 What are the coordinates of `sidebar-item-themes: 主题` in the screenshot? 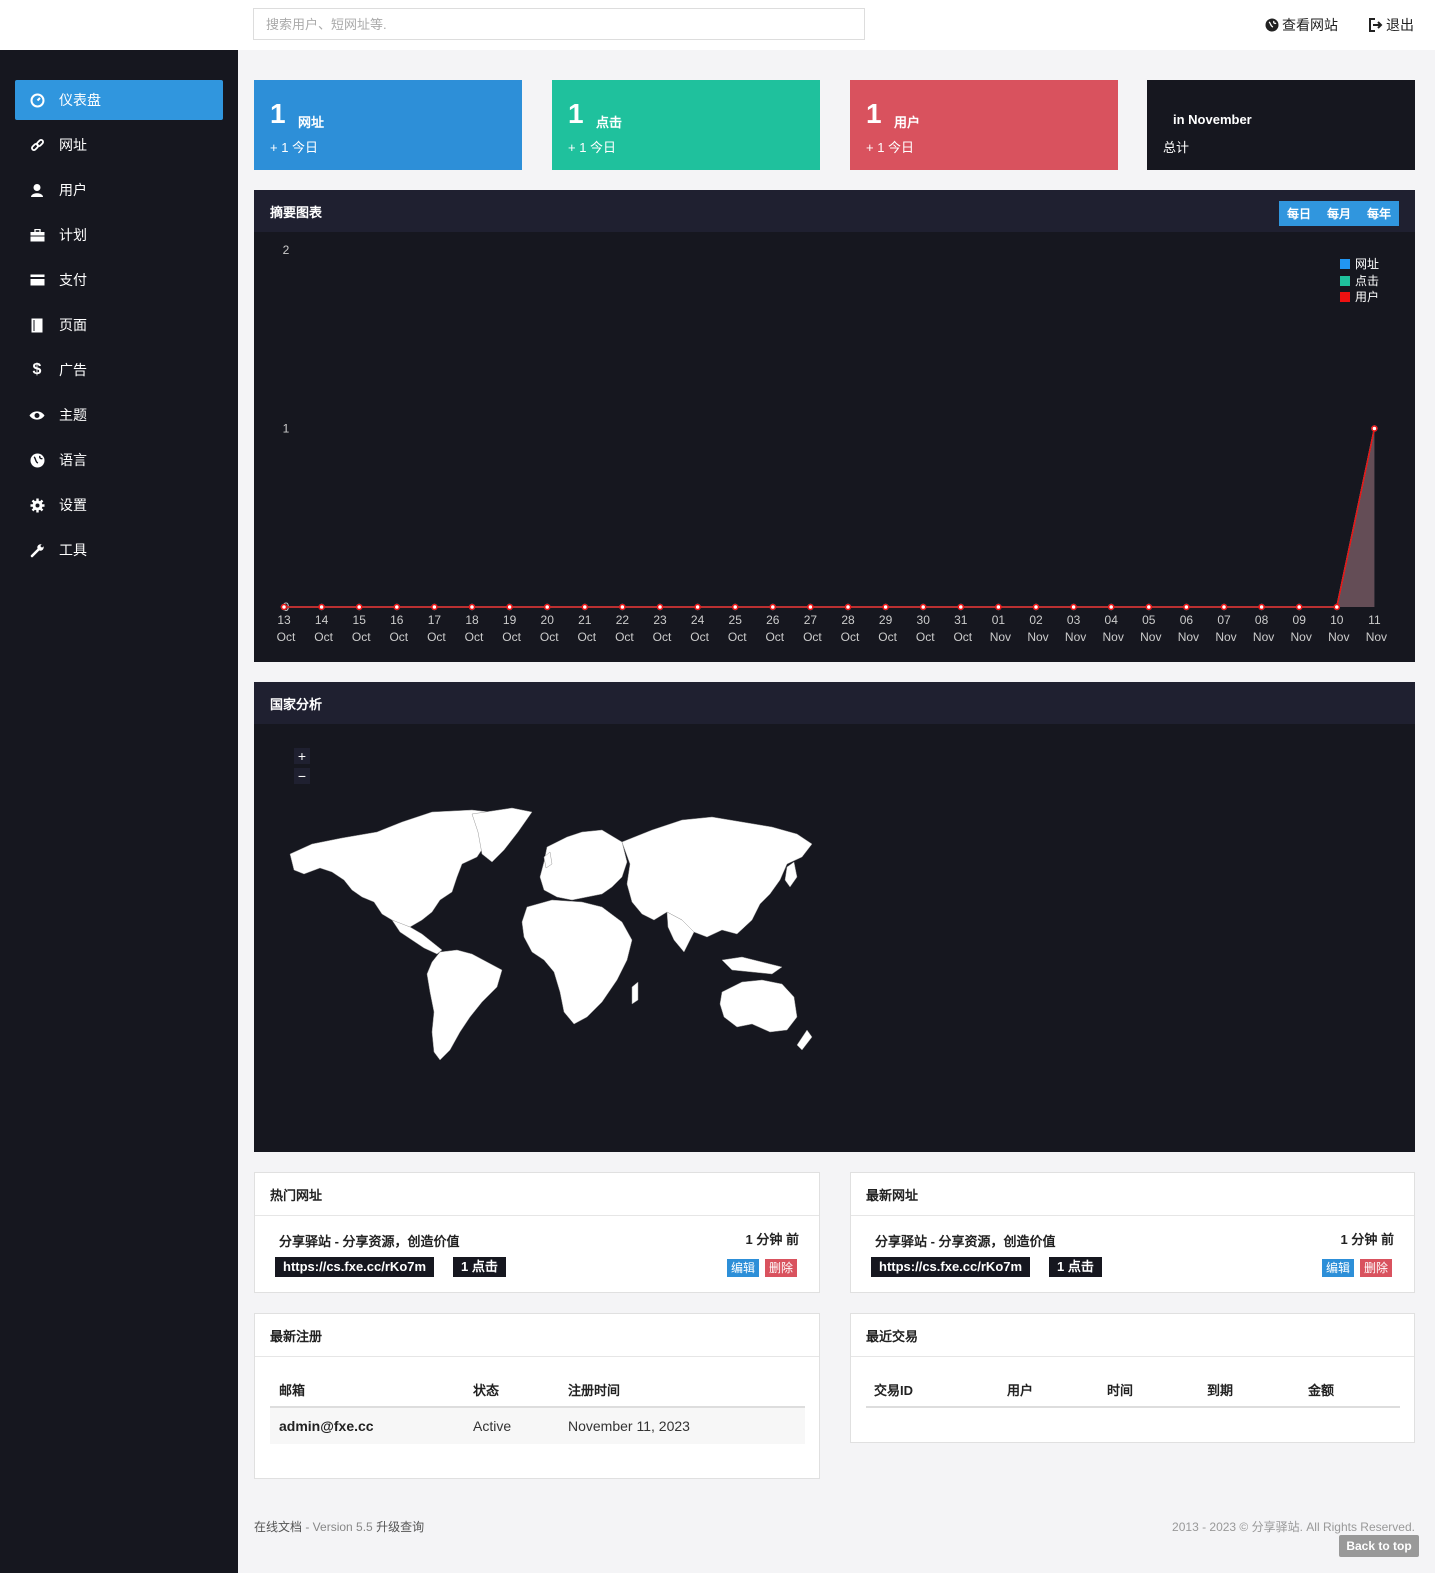 It's located at (119, 415).